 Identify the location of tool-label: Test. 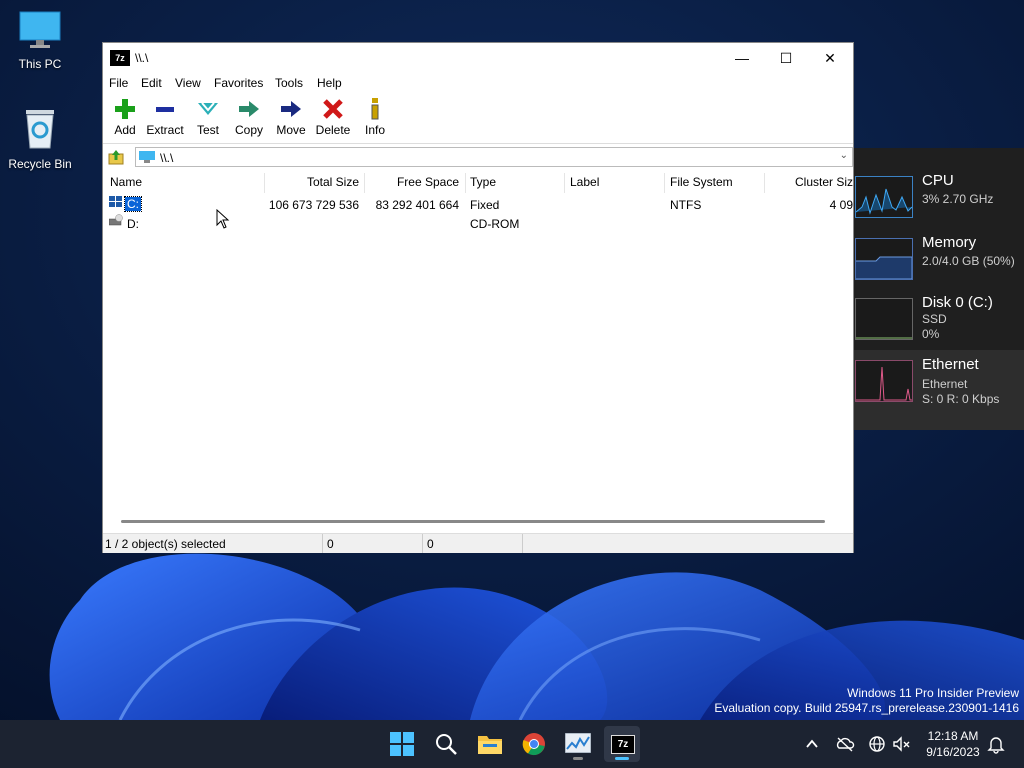
(207, 130).